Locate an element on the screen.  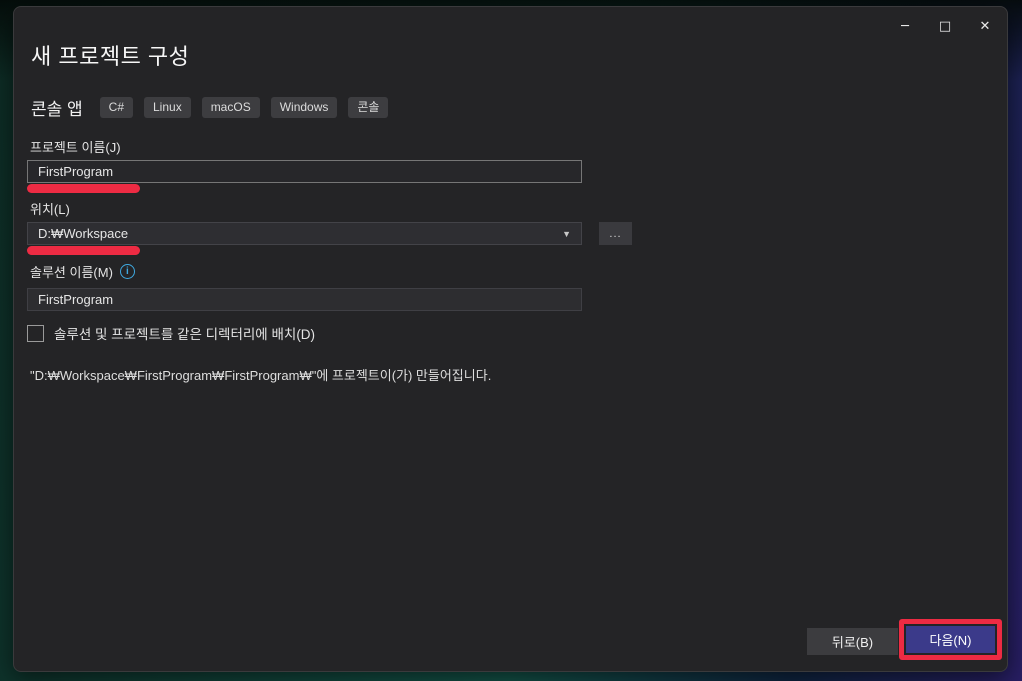
location-dropdown-value: D:₩Workspace is located at coordinates (83, 233).